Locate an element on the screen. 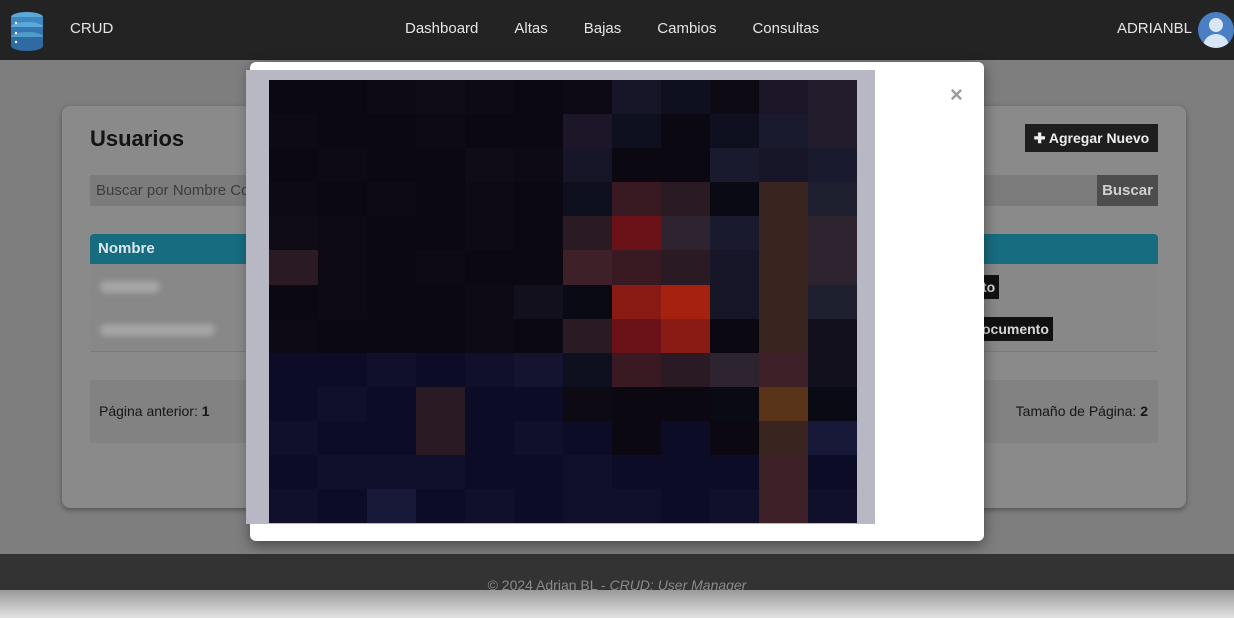 The height and width of the screenshot is (618, 1234). column-header-nombre: Nombre is located at coordinates (126, 248).